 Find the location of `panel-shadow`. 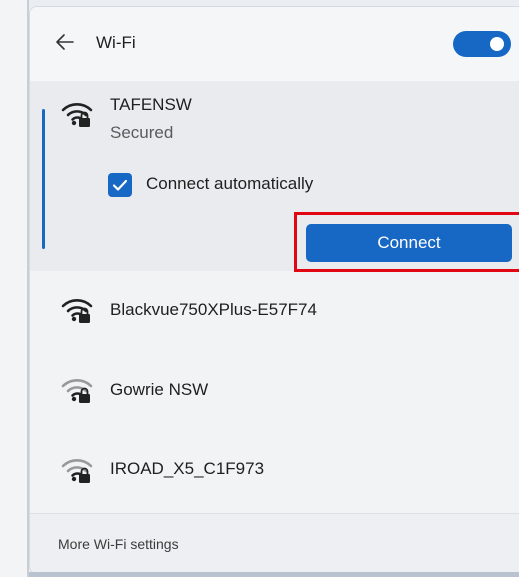

panel-shadow is located at coordinates (274, 574).